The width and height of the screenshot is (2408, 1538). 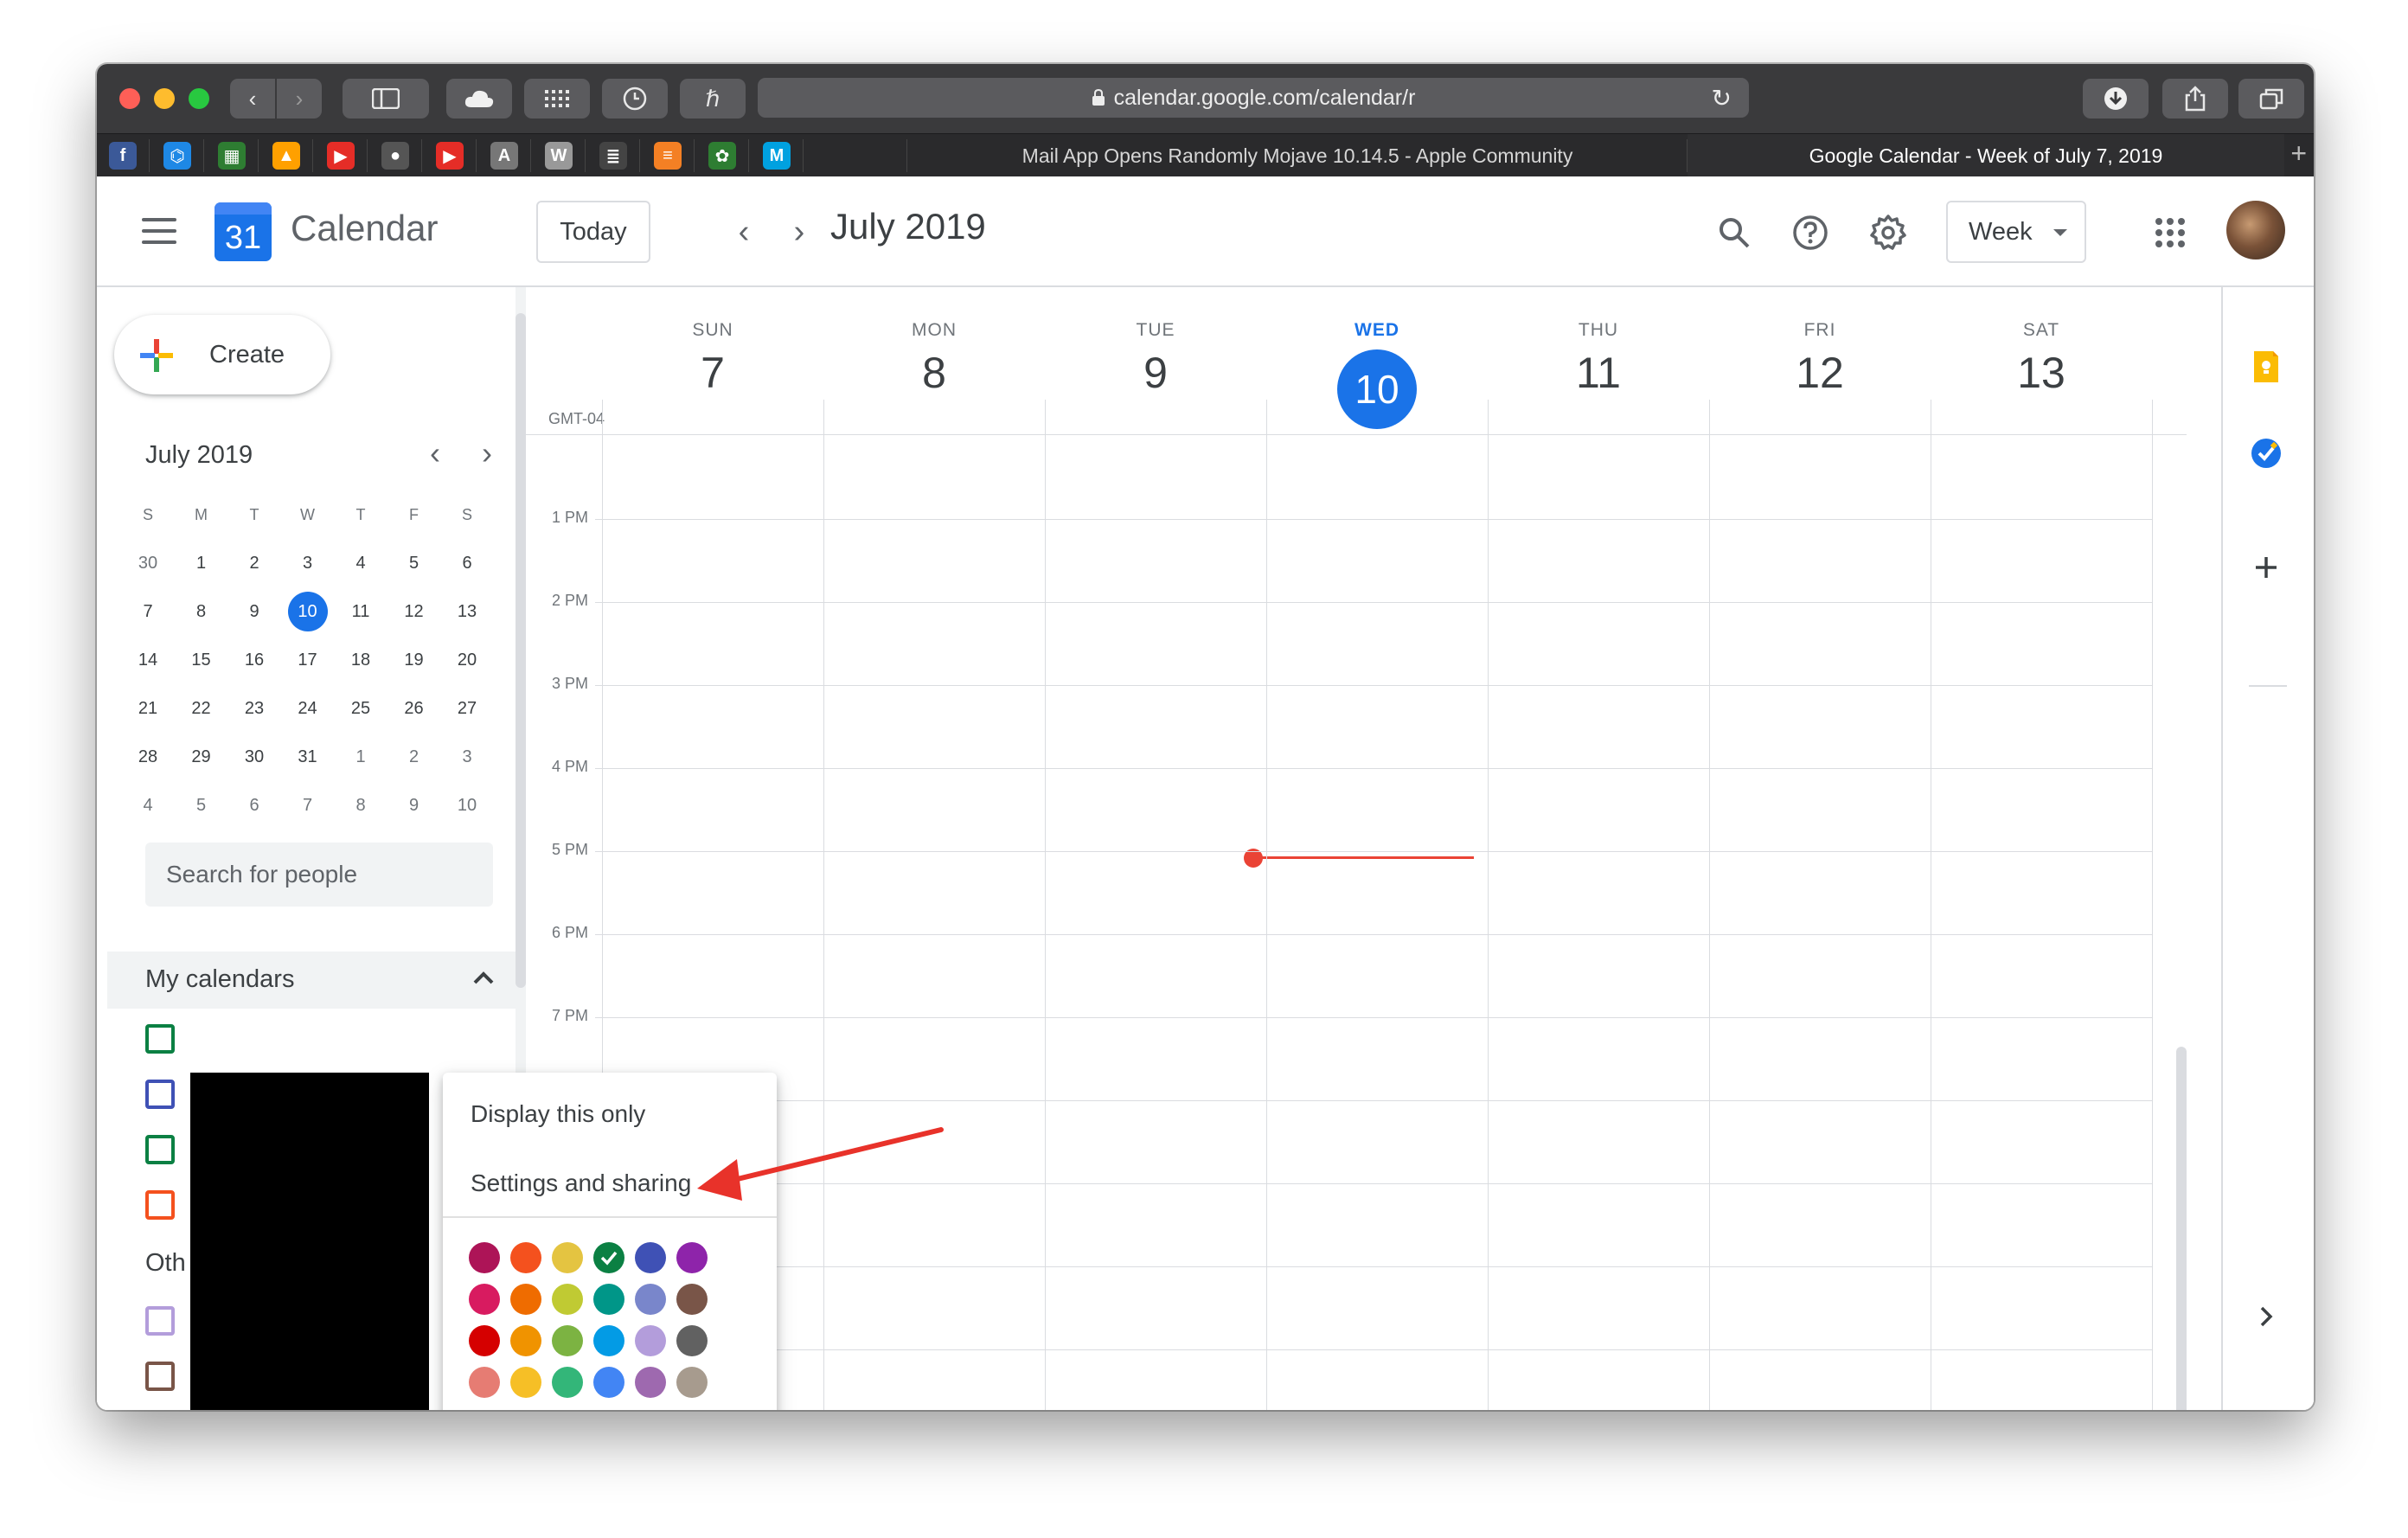 What do you see at coordinates (201, 757) in the screenshot?
I see `mini-day: 29` at bounding box center [201, 757].